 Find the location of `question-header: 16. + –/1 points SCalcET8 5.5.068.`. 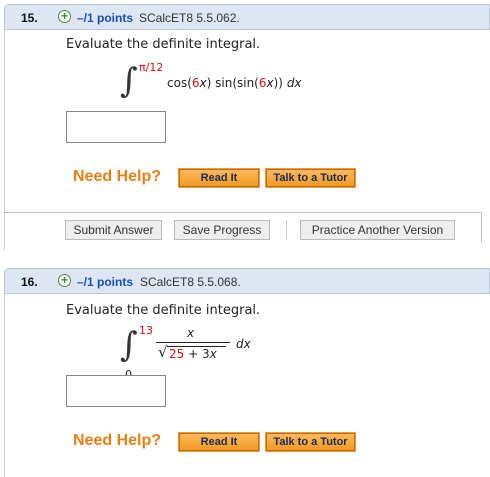

question-header: 16. + –/1 points SCalcET8 5.5.068. is located at coordinates (247, 281).